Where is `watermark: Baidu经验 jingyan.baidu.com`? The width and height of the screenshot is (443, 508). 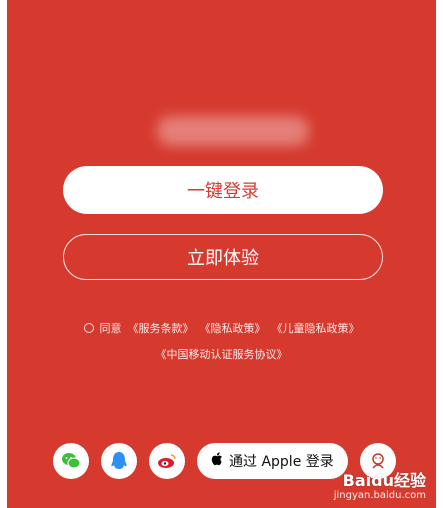 watermark: Baidu经验 jingyan.baidu.com is located at coordinates (380, 486).